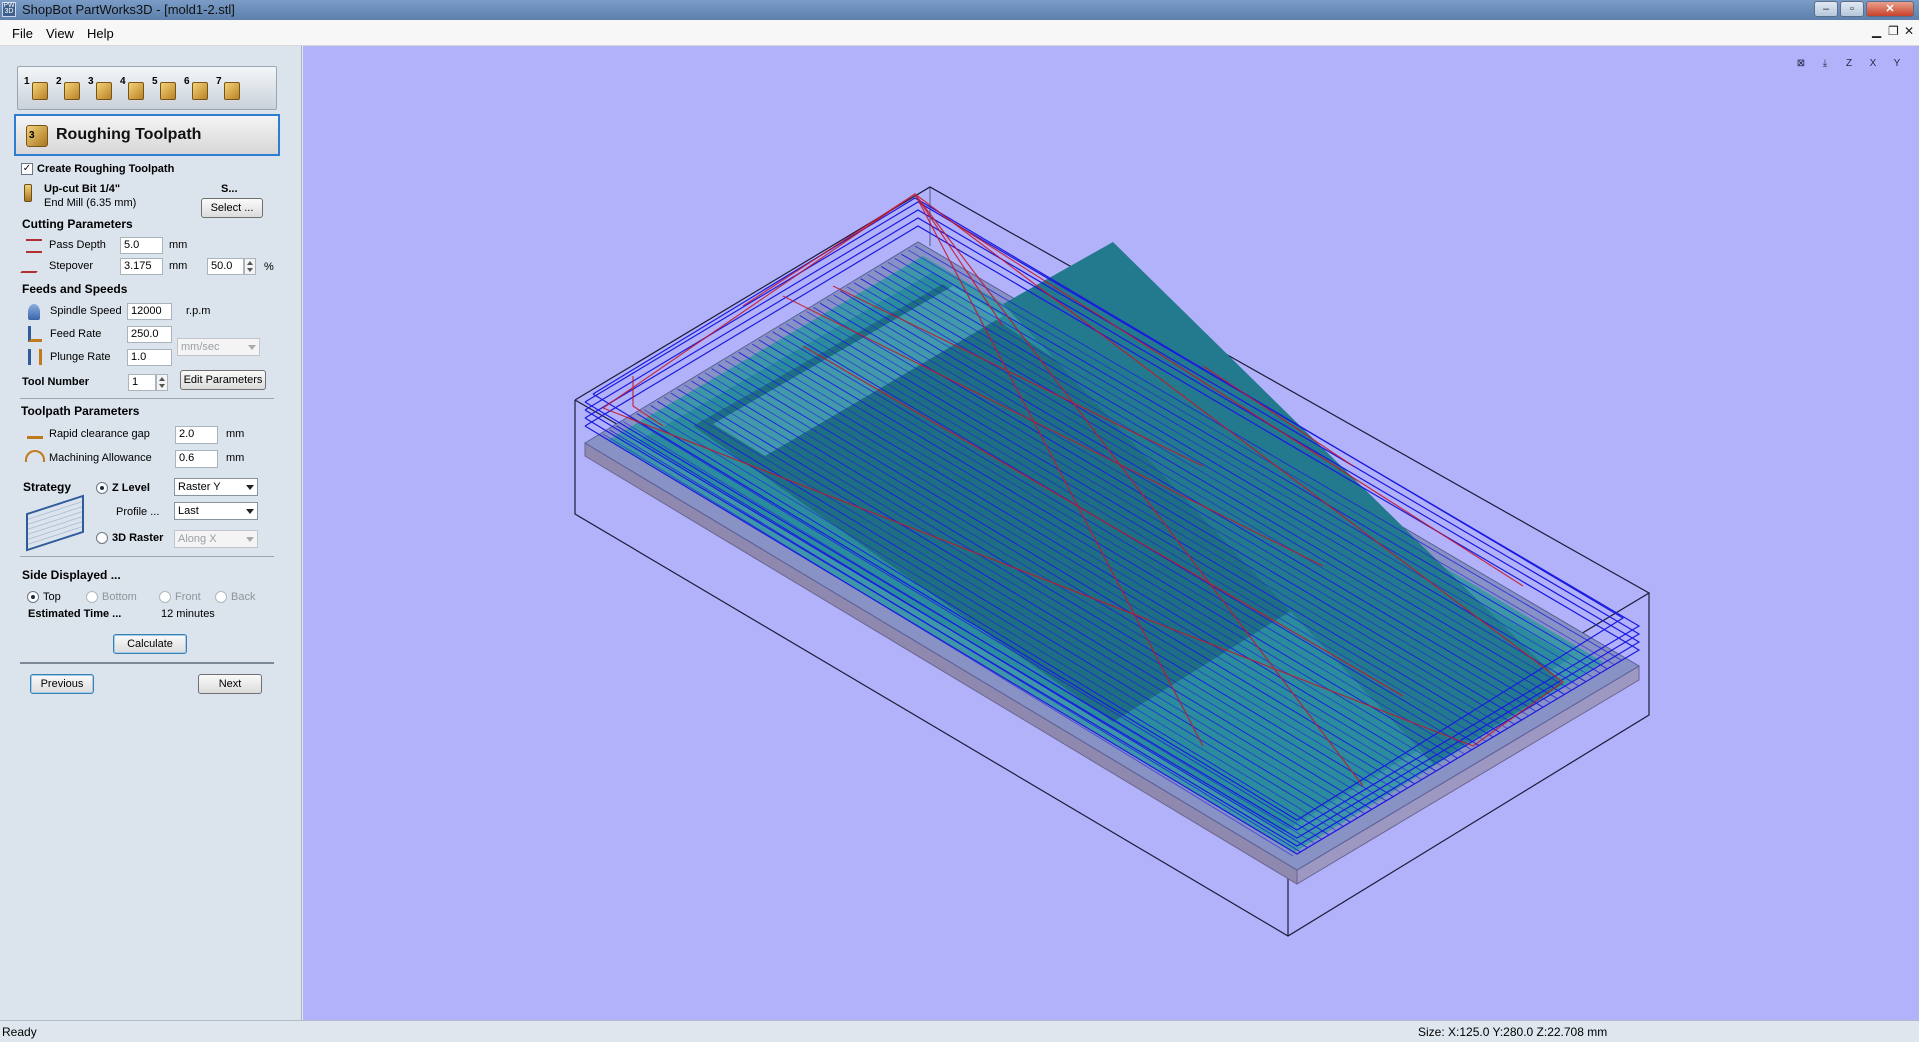 The height and width of the screenshot is (1042, 1919). I want to click on raster-radio, so click(102, 538).